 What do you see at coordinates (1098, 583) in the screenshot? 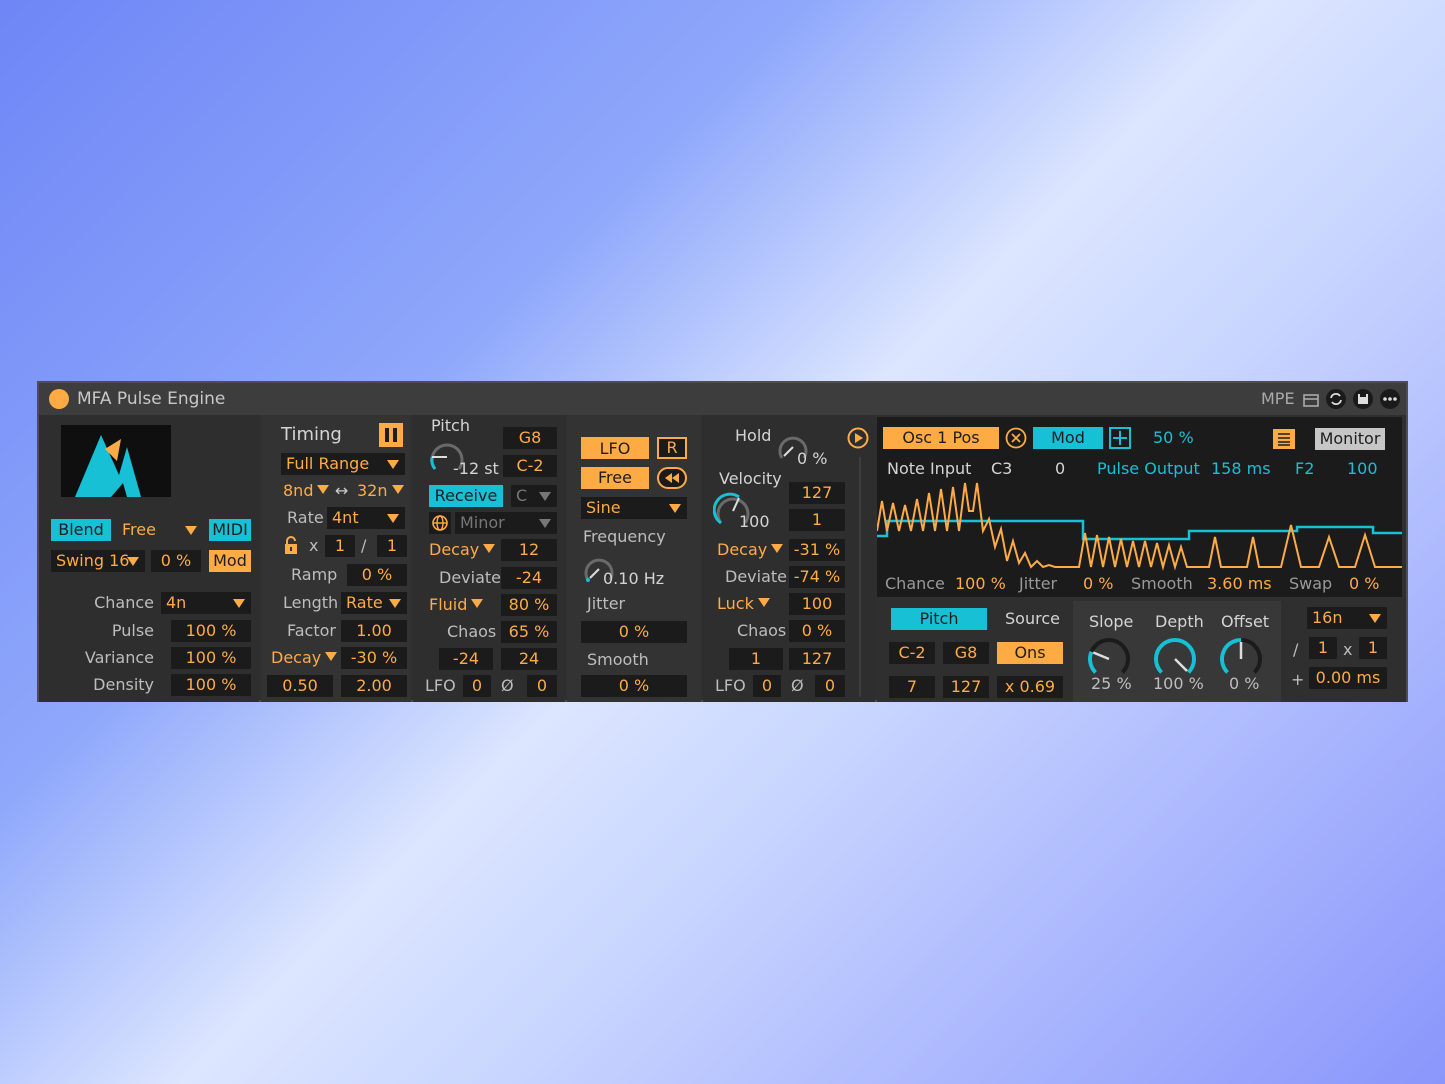
I see `stat-jitter-value: 0 %` at bounding box center [1098, 583].